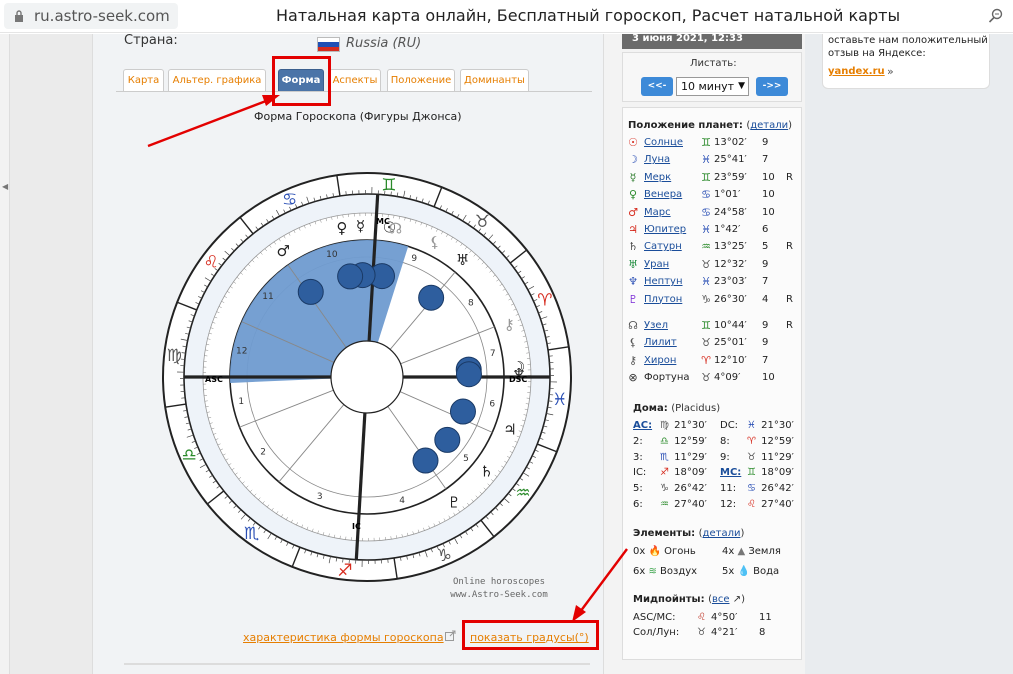 Image resolution: width=1013 pixels, height=674 pixels. Describe the element at coordinates (712, 344) in the screenshot. I see `point-row: ⚸ Лилит ♉ 25°01′ 9` at that location.